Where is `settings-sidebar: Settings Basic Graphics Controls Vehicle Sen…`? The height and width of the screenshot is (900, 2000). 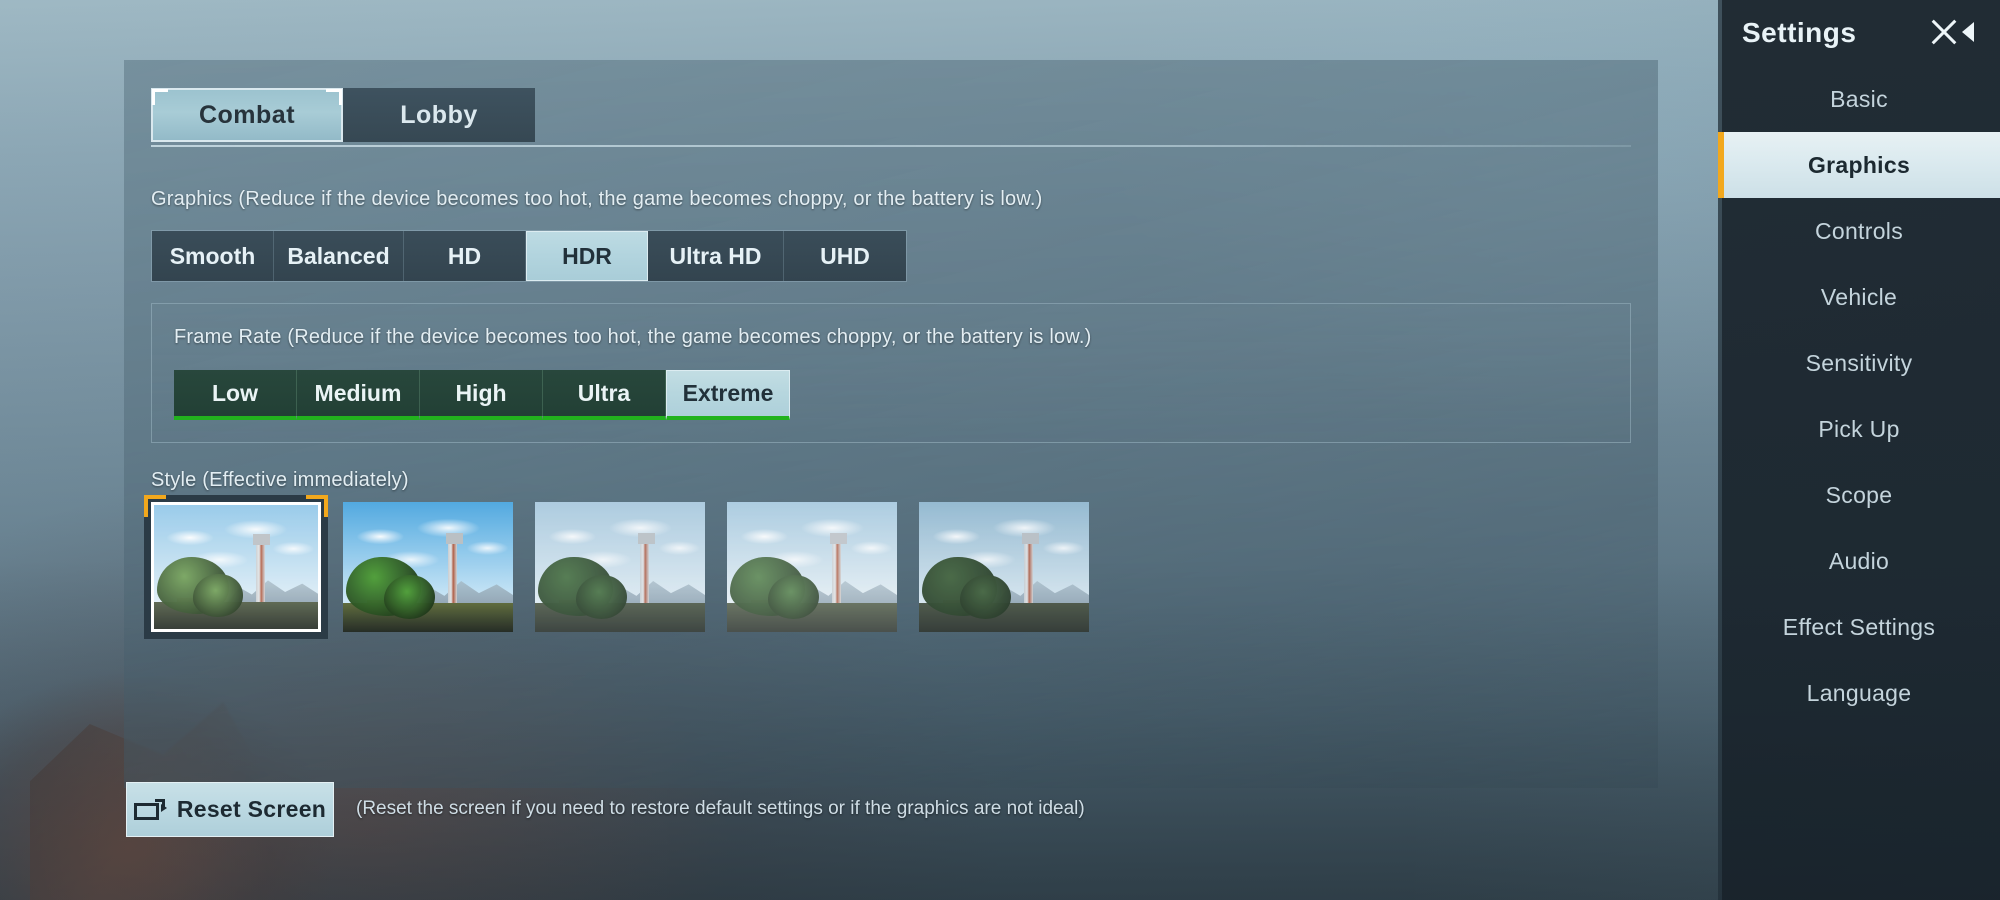 settings-sidebar: Settings Basic Graphics Controls Vehicle Sen… is located at coordinates (1859, 450).